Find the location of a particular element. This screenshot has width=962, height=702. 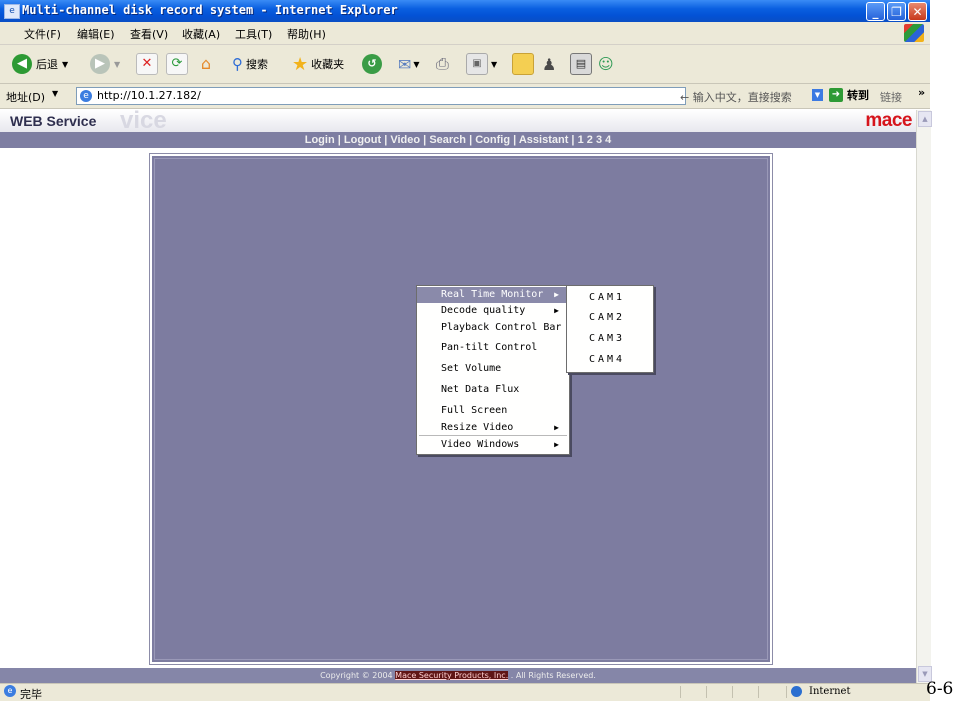

research-button: ▤ is located at coordinates (581, 64).